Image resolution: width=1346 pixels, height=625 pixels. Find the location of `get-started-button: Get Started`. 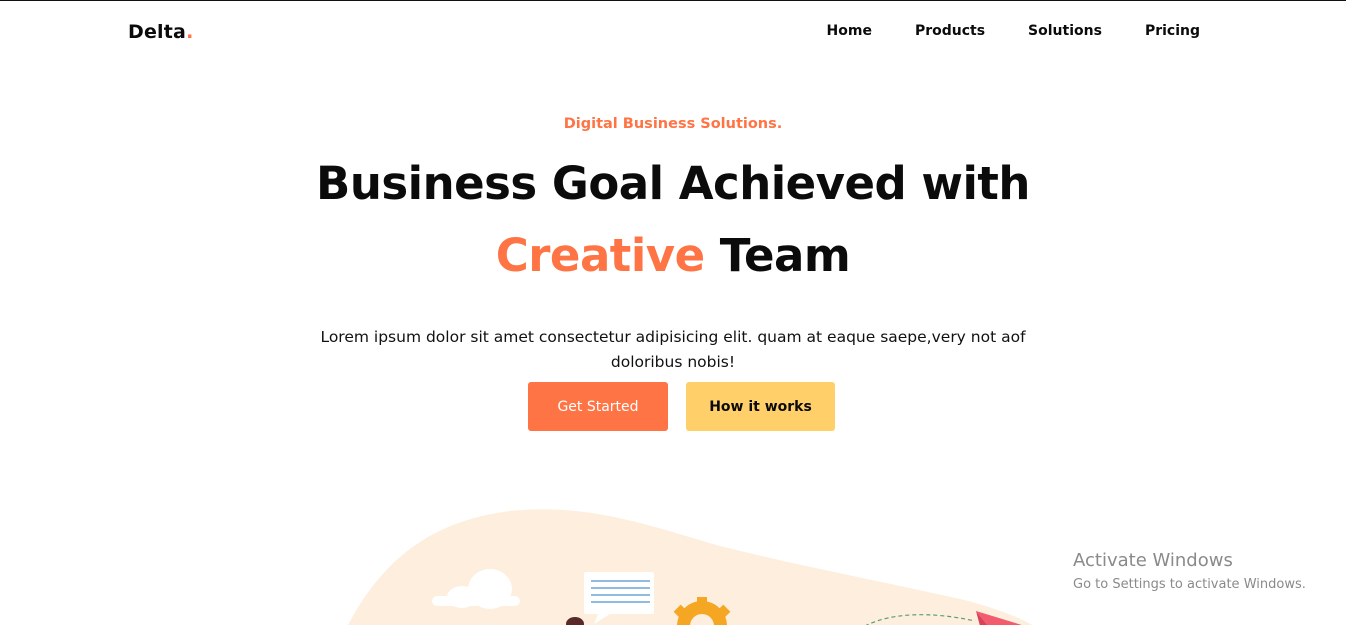

get-started-button: Get Started is located at coordinates (598, 406).